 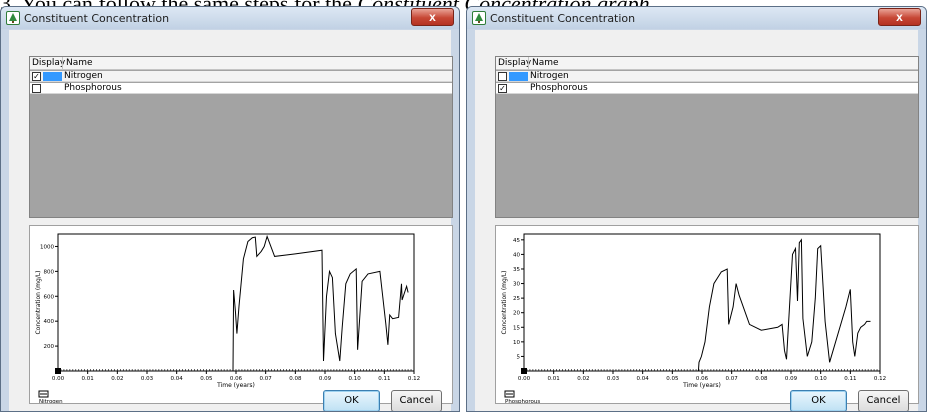 What do you see at coordinates (516, 328) in the screenshot?
I see `y-tick-label: 15` at bounding box center [516, 328].